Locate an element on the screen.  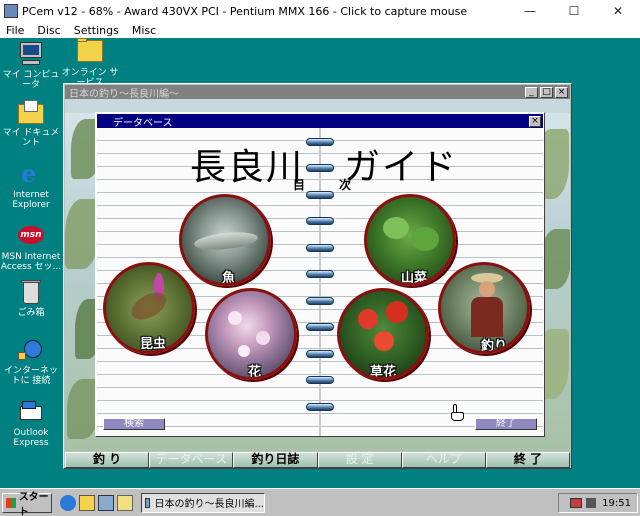
recycle-bin-icon is located at coordinates (31, 292).